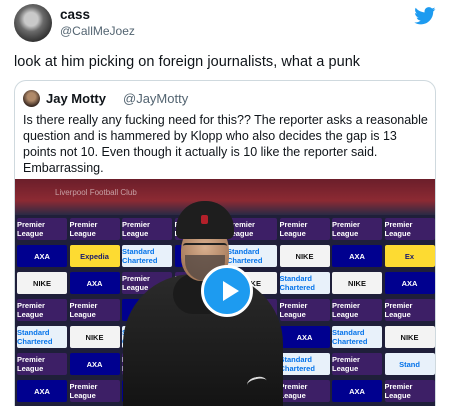 This screenshot has width=450, height=406. Describe the element at coordinates (155, 98) in the screenshot. I see `quoted-handle: @JayMotty` at that location.